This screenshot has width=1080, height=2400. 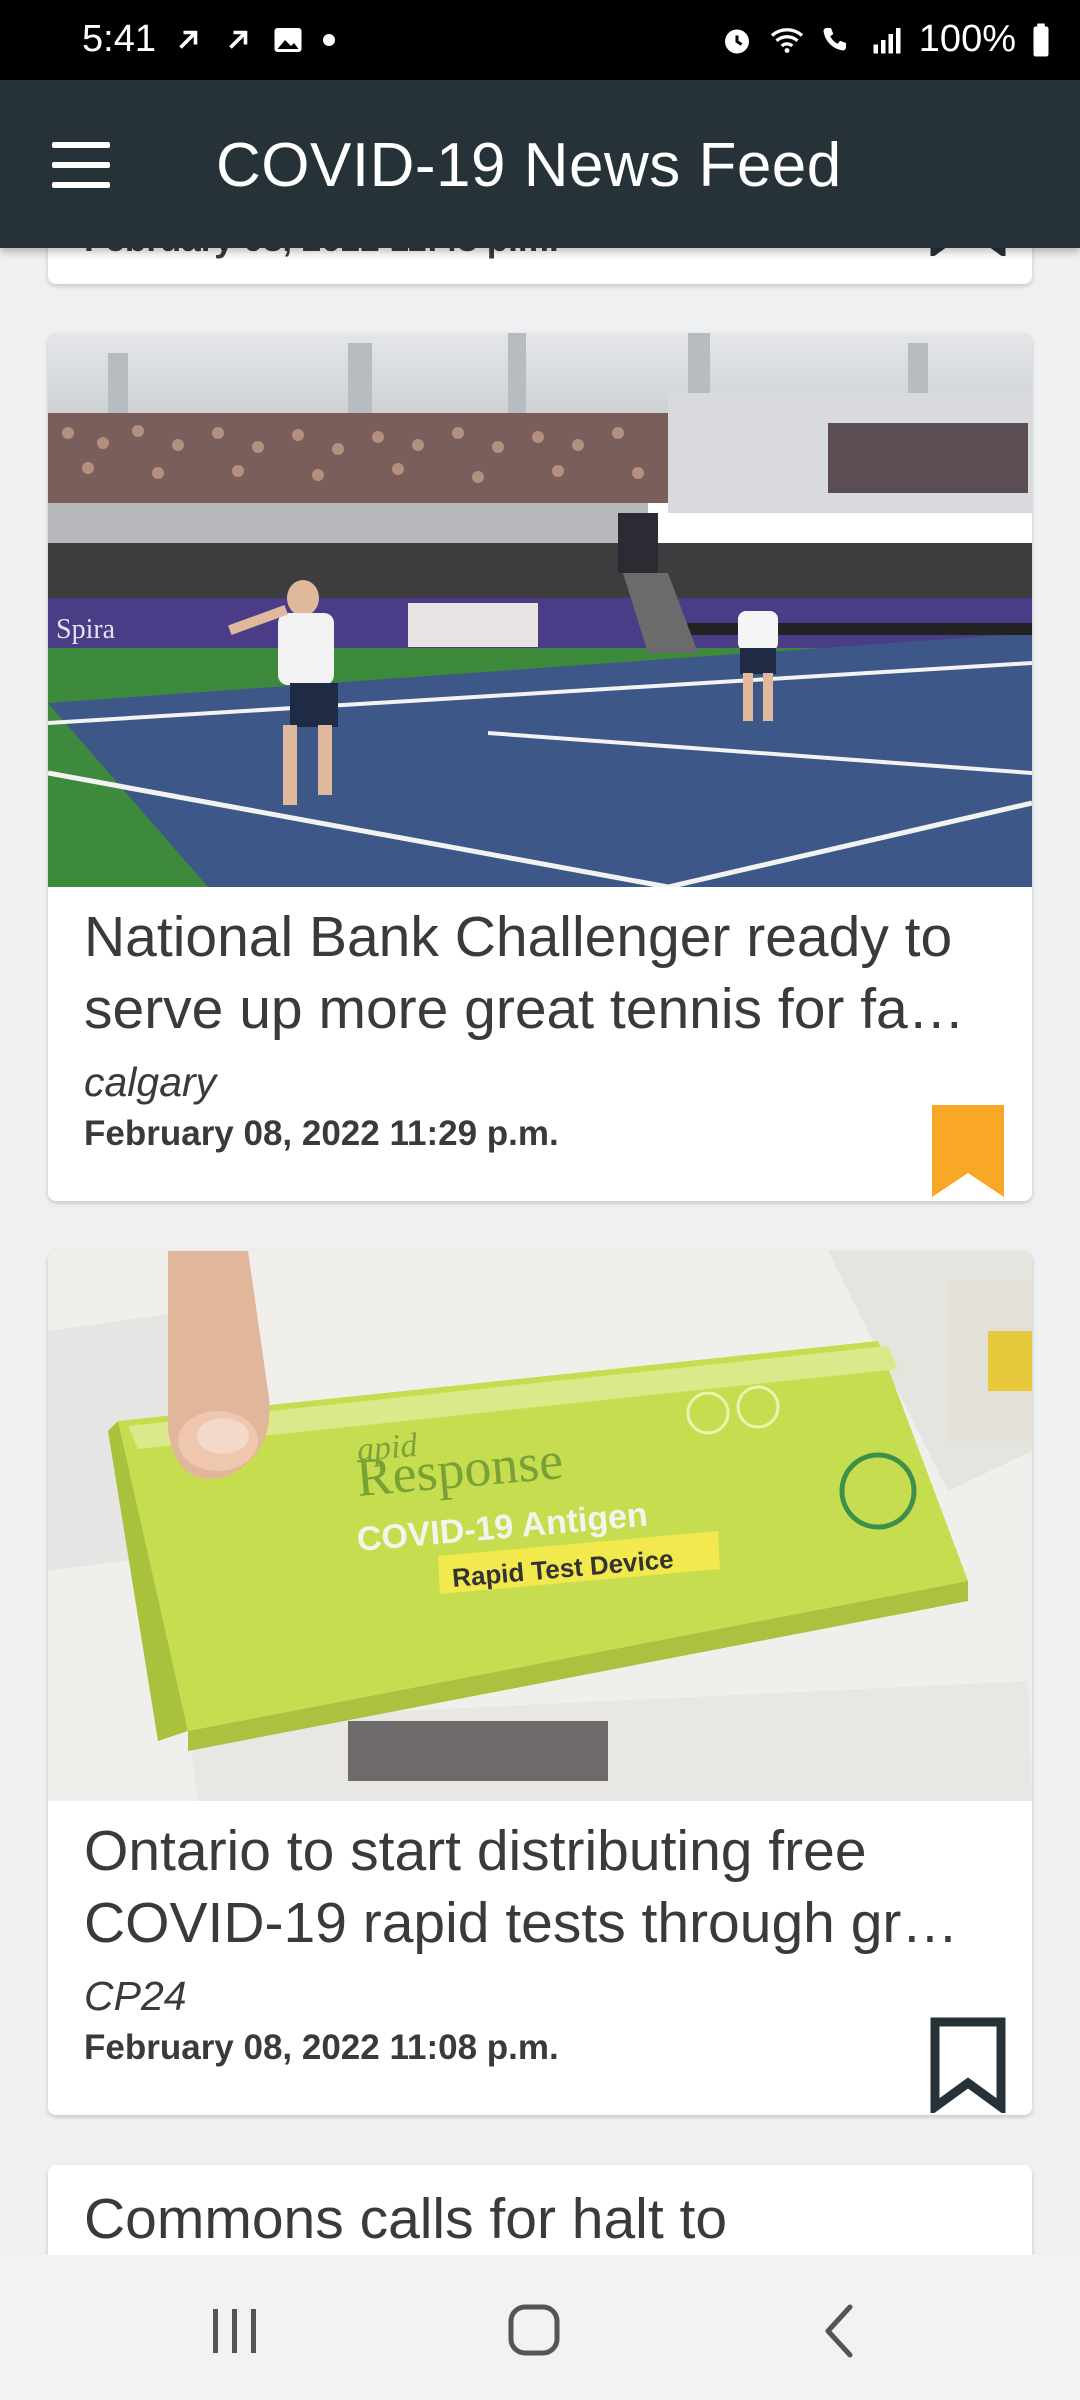 What do you see at coordinates (82, 165) in the screenshot?
I see `hamburger-menu-icon` at bounding box center [82, 165].